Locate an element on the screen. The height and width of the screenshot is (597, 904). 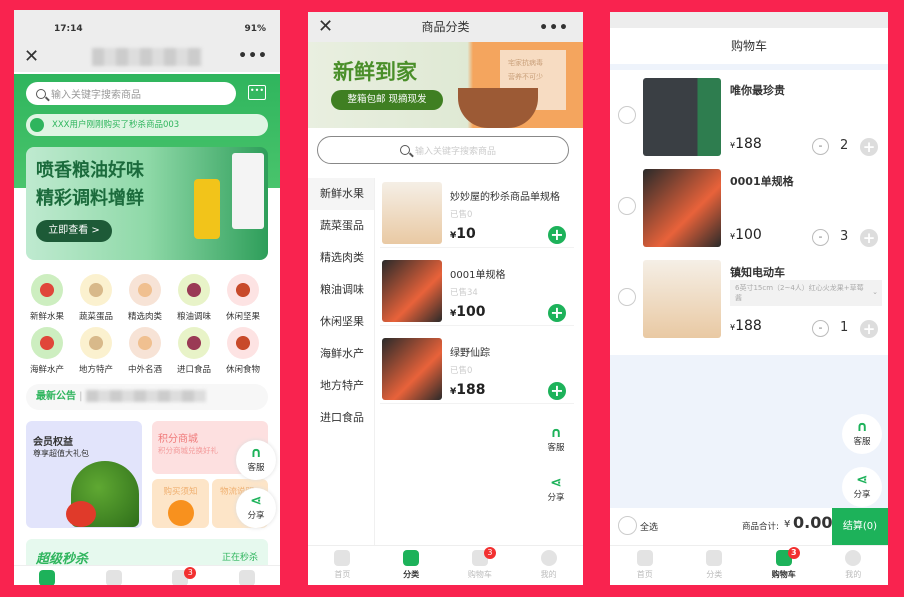
product-price: ¥188 is located at coordinates (468, 390).